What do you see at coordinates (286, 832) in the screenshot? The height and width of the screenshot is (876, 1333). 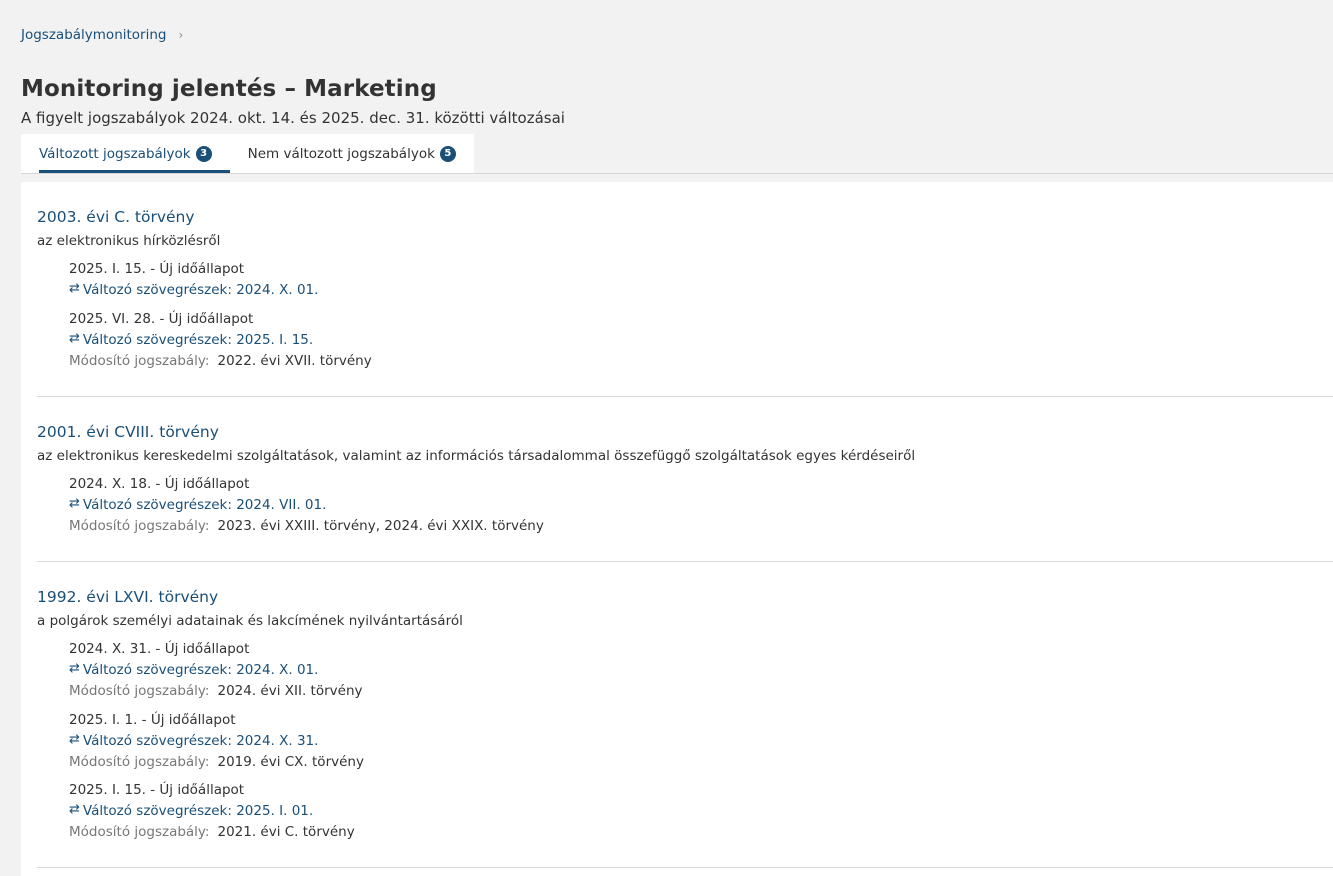 I see `modifier-value: 2021. évi C. törvény` at bounding box center [286, 832].